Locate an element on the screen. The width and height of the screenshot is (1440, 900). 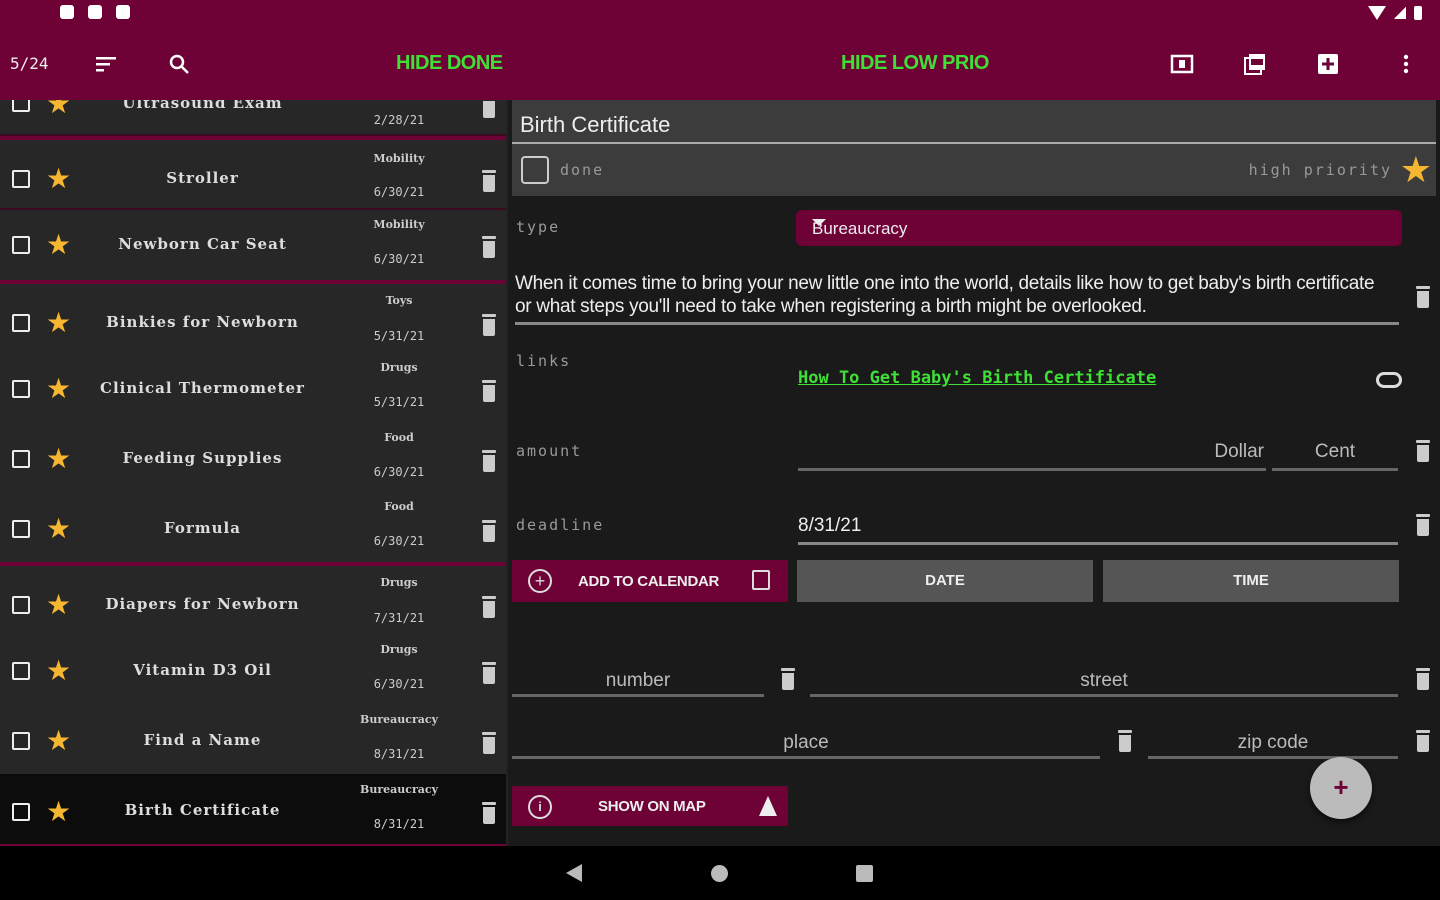
recent-apps-icon is located at coordinates (864, 873).